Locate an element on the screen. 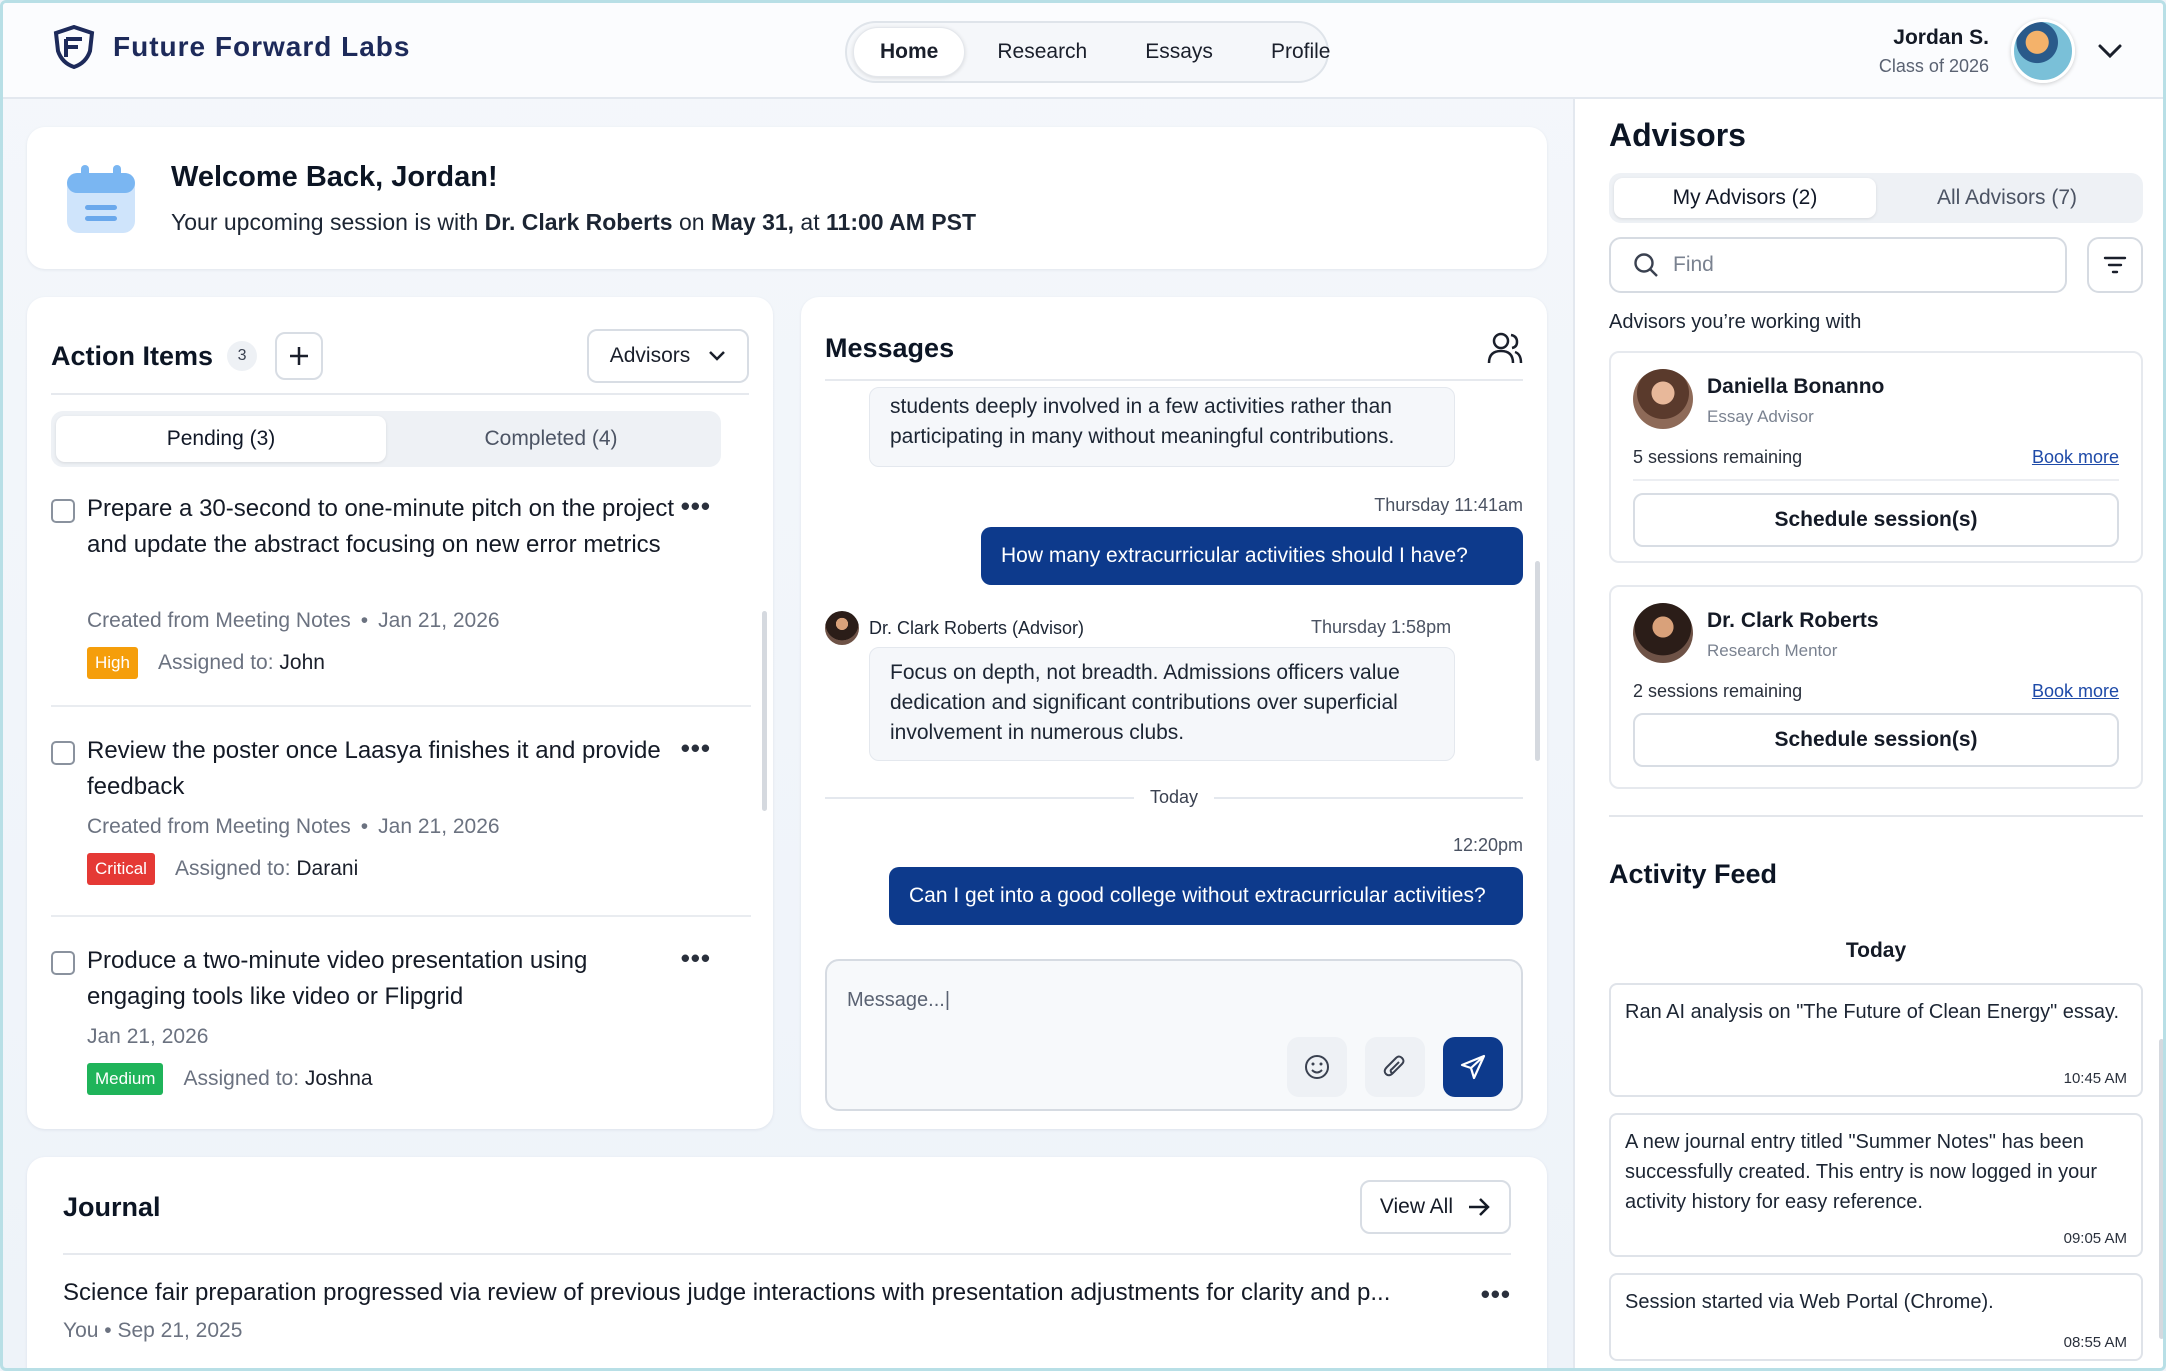 This screenshot has width=2166, height=1371. tab-completed: Completed (4) is located at coordinates (551, 439).